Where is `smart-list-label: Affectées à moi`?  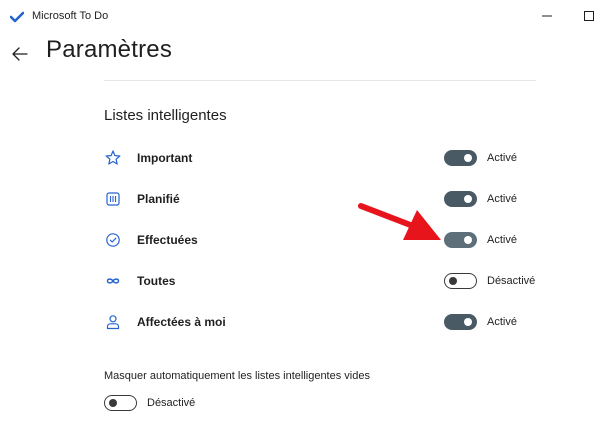
smart-list-label: Affectées à moi is located at coordinates (181, 322).